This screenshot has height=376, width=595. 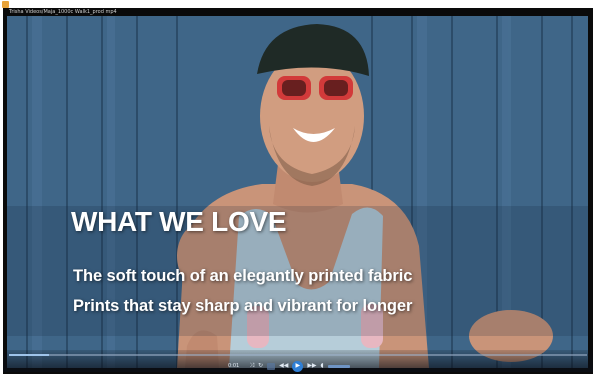 What do you see at coordinates (179, 221) in the screenshot?
I see `overlay-heading: WHAT WE LOVE` at bounding box center [179, 221].